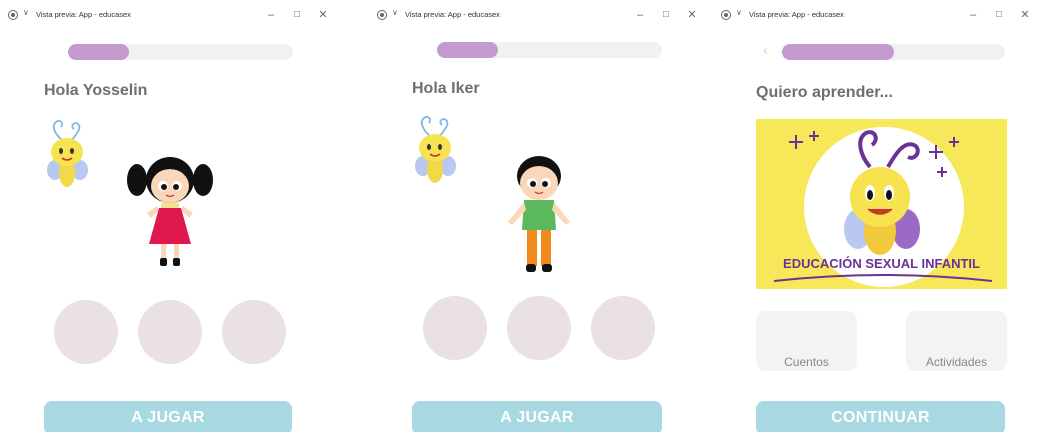 The image size is (1041, 432). I want to click on continue-button: CONTINUAR, so click(880, 416).